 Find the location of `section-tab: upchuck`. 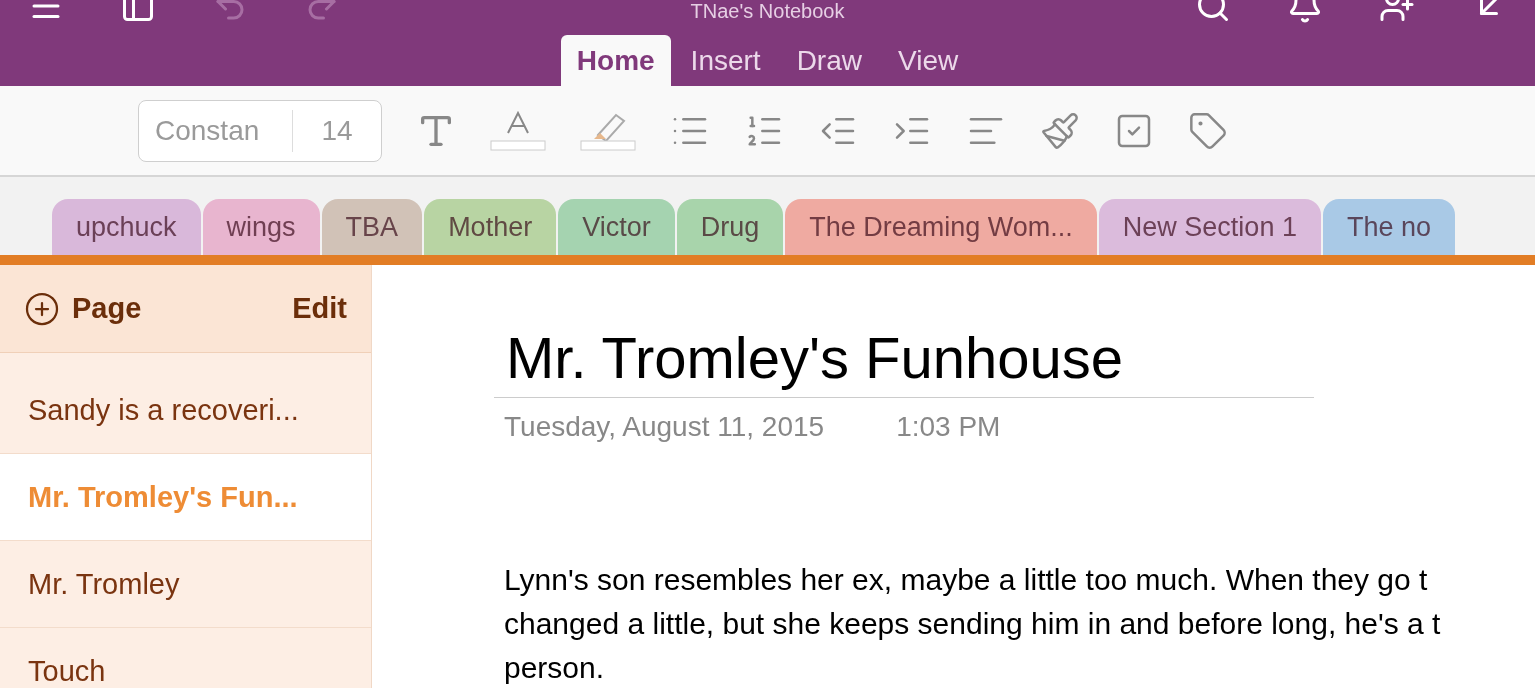

section-tab: upchuck is located at coordinates (126, 227).